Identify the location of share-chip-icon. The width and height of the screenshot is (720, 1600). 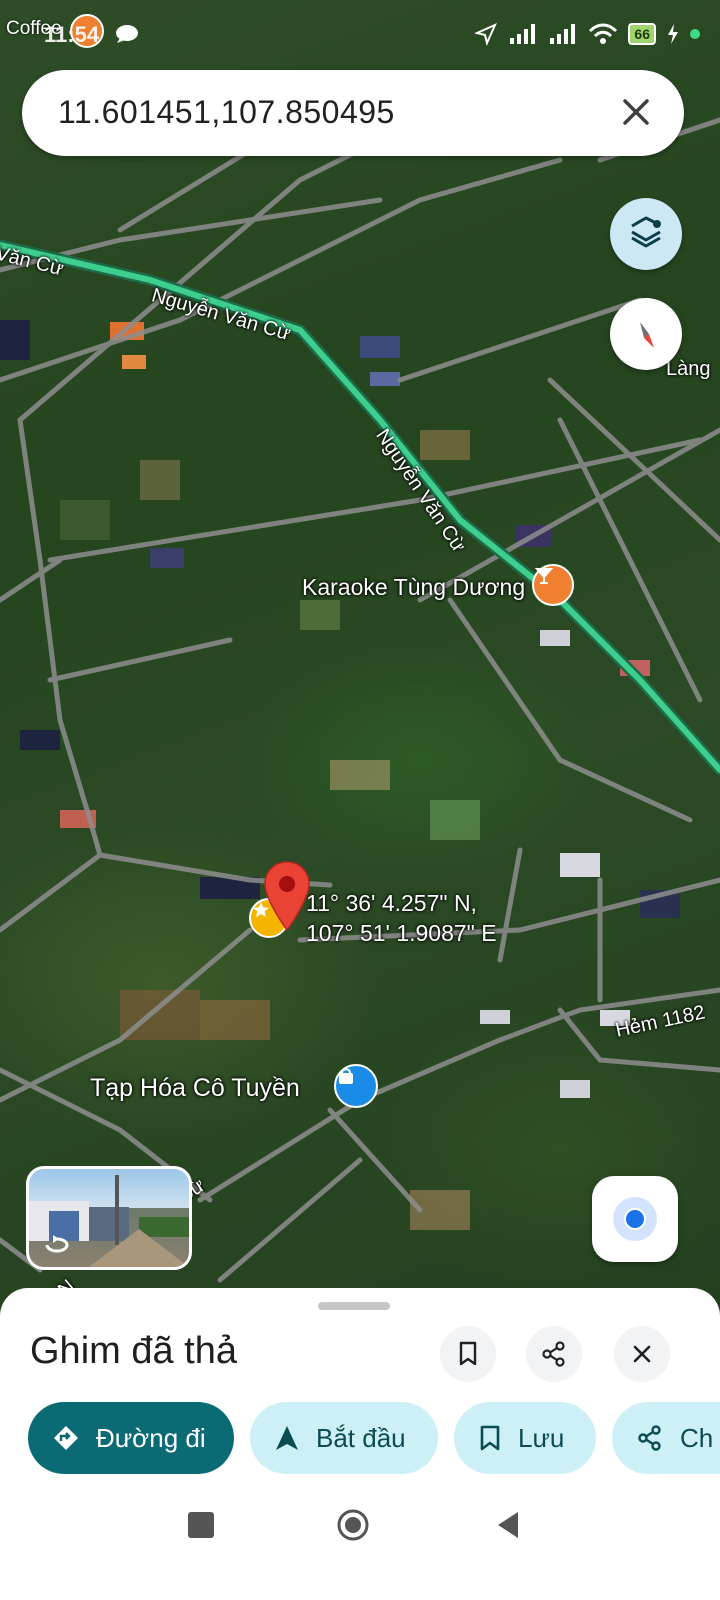
(649, 1438).